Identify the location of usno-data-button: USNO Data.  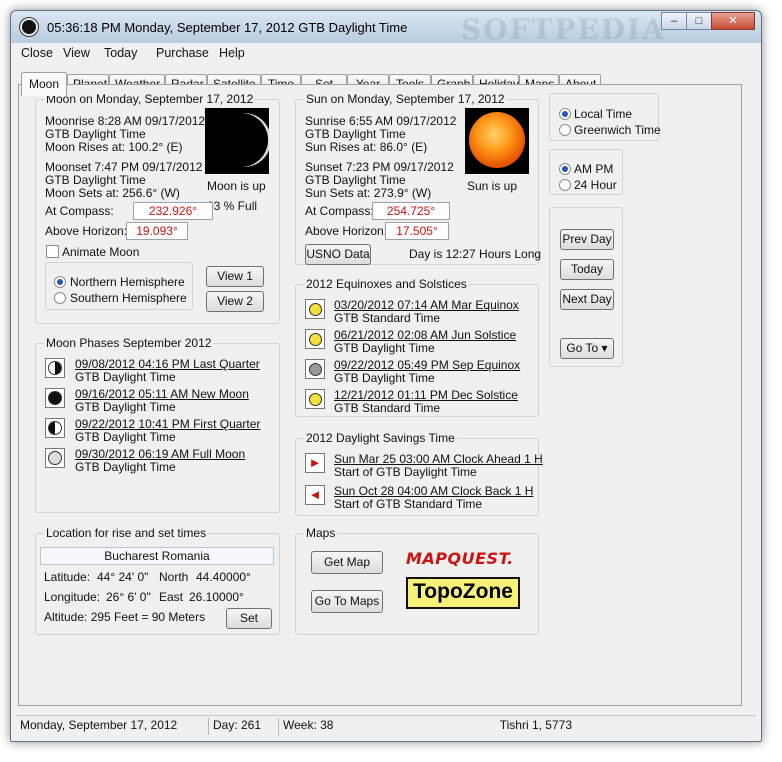
(338, 254).